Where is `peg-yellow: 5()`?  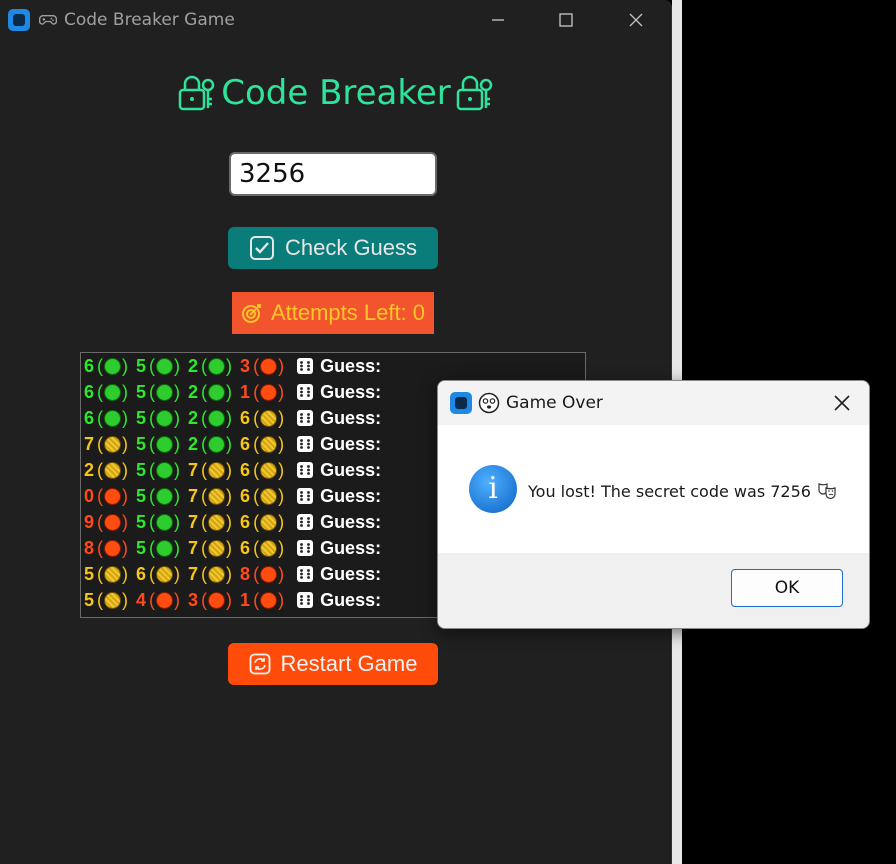 peg-yellow: 5() is located at coordinates (106, 600).